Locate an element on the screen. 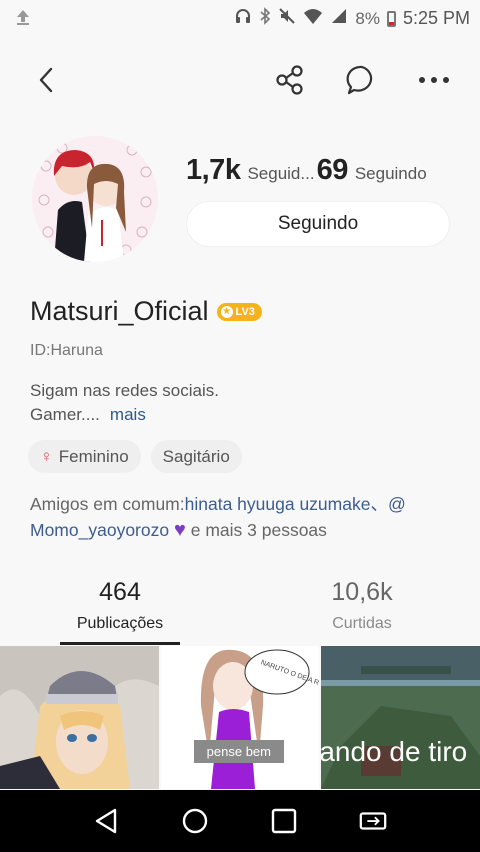 The image size is (480, 852). user-id: ID:Haruna is located at coordinates (66, 350).